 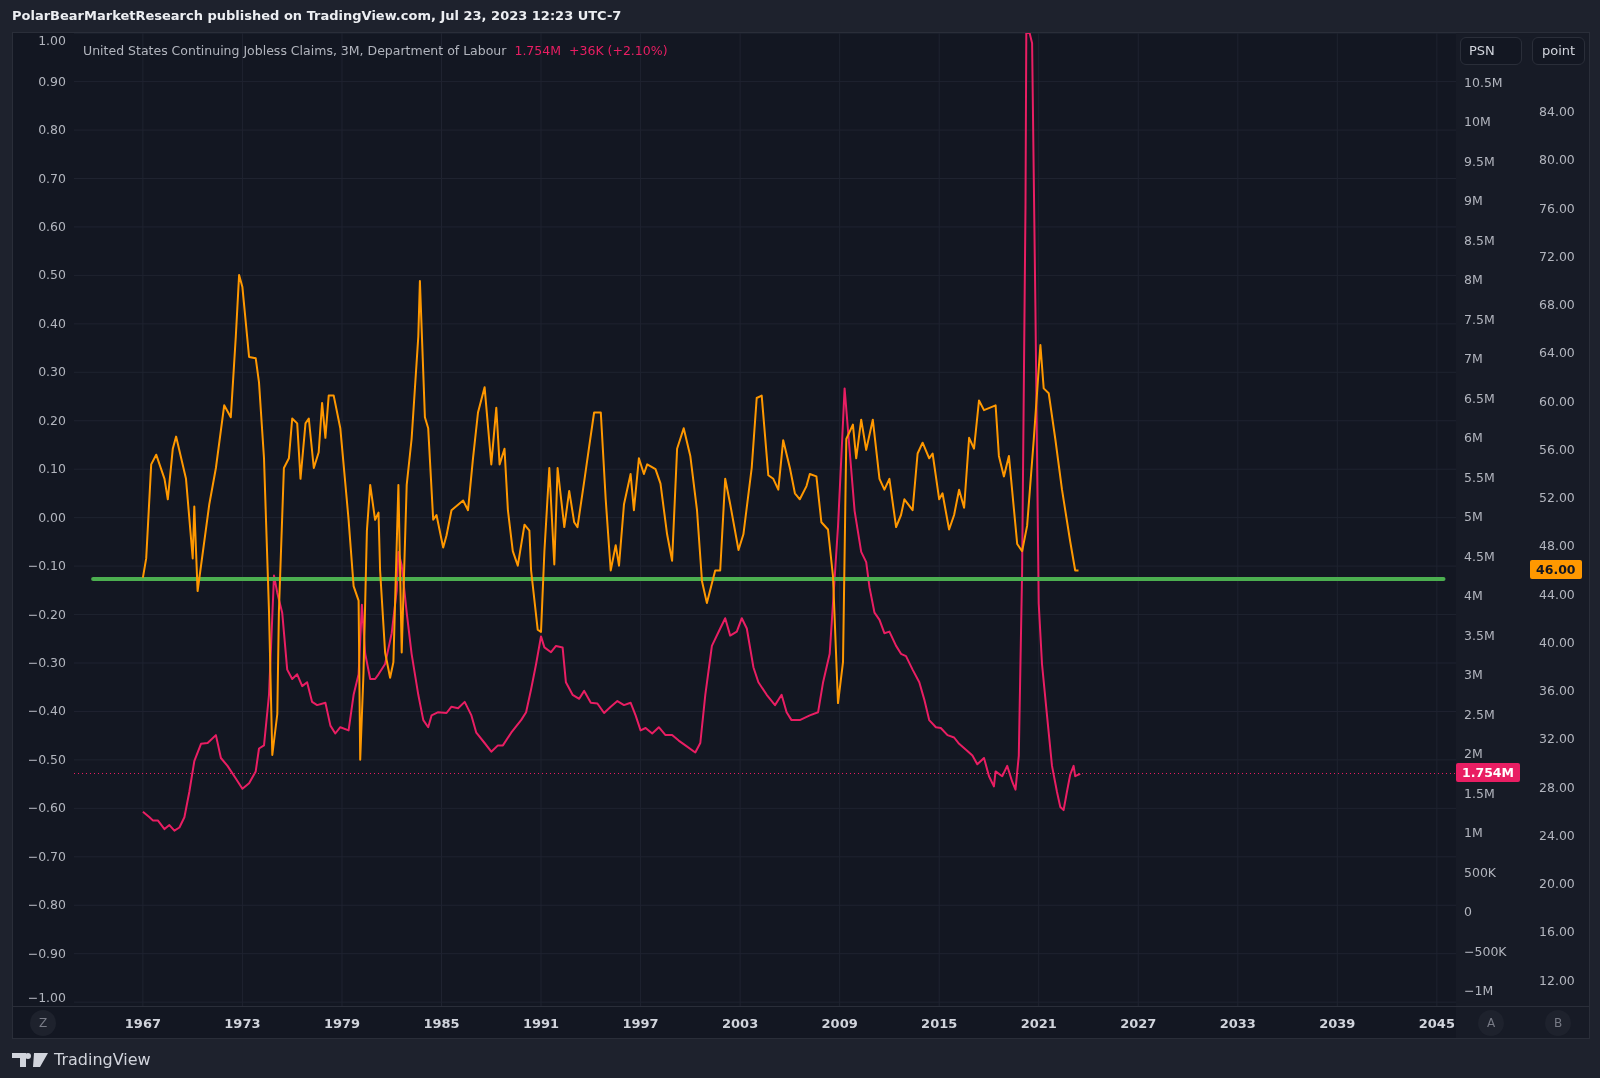 What do you see at coordinates (52, 130) in the screenshot?
I see `axis-label: 0.80` at bounding box center [52, 130].